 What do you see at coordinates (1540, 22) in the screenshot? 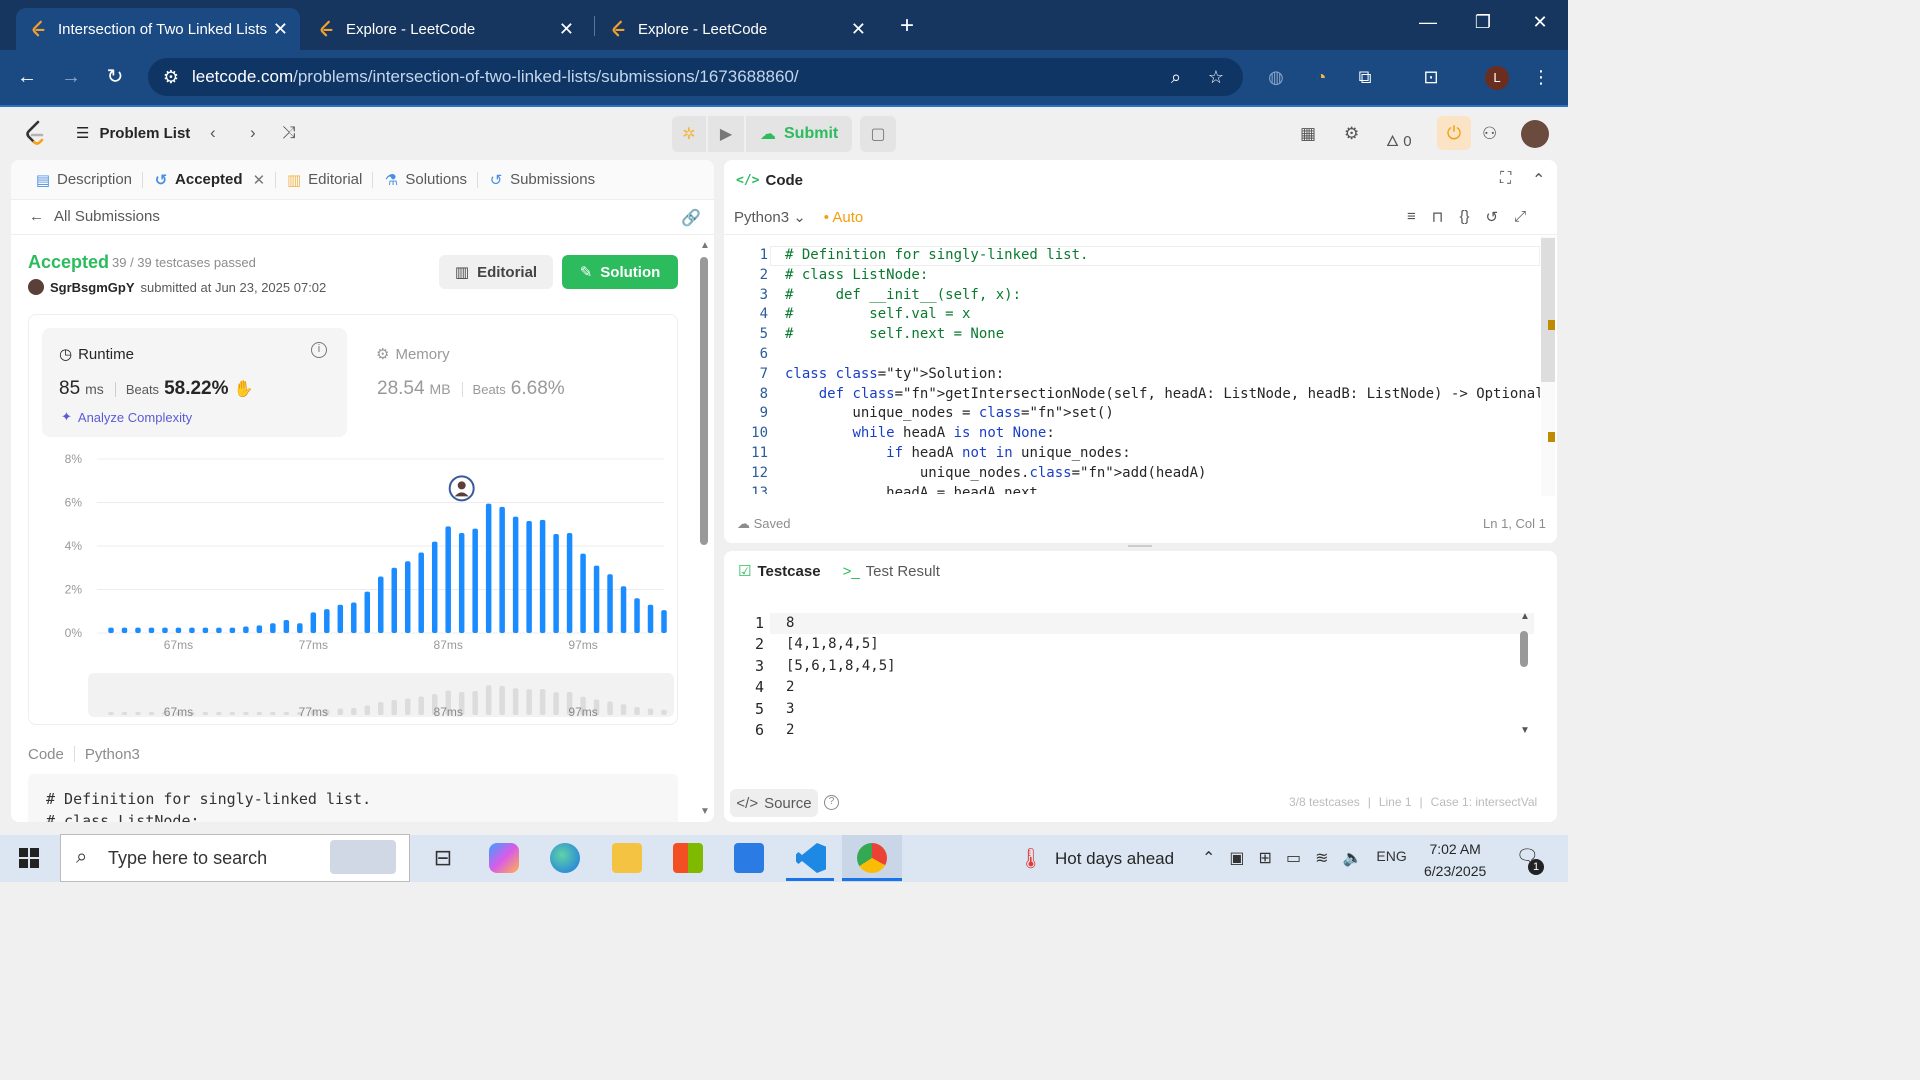
I see `close-window-icon: ✕` at bounding box center [1540, 22].